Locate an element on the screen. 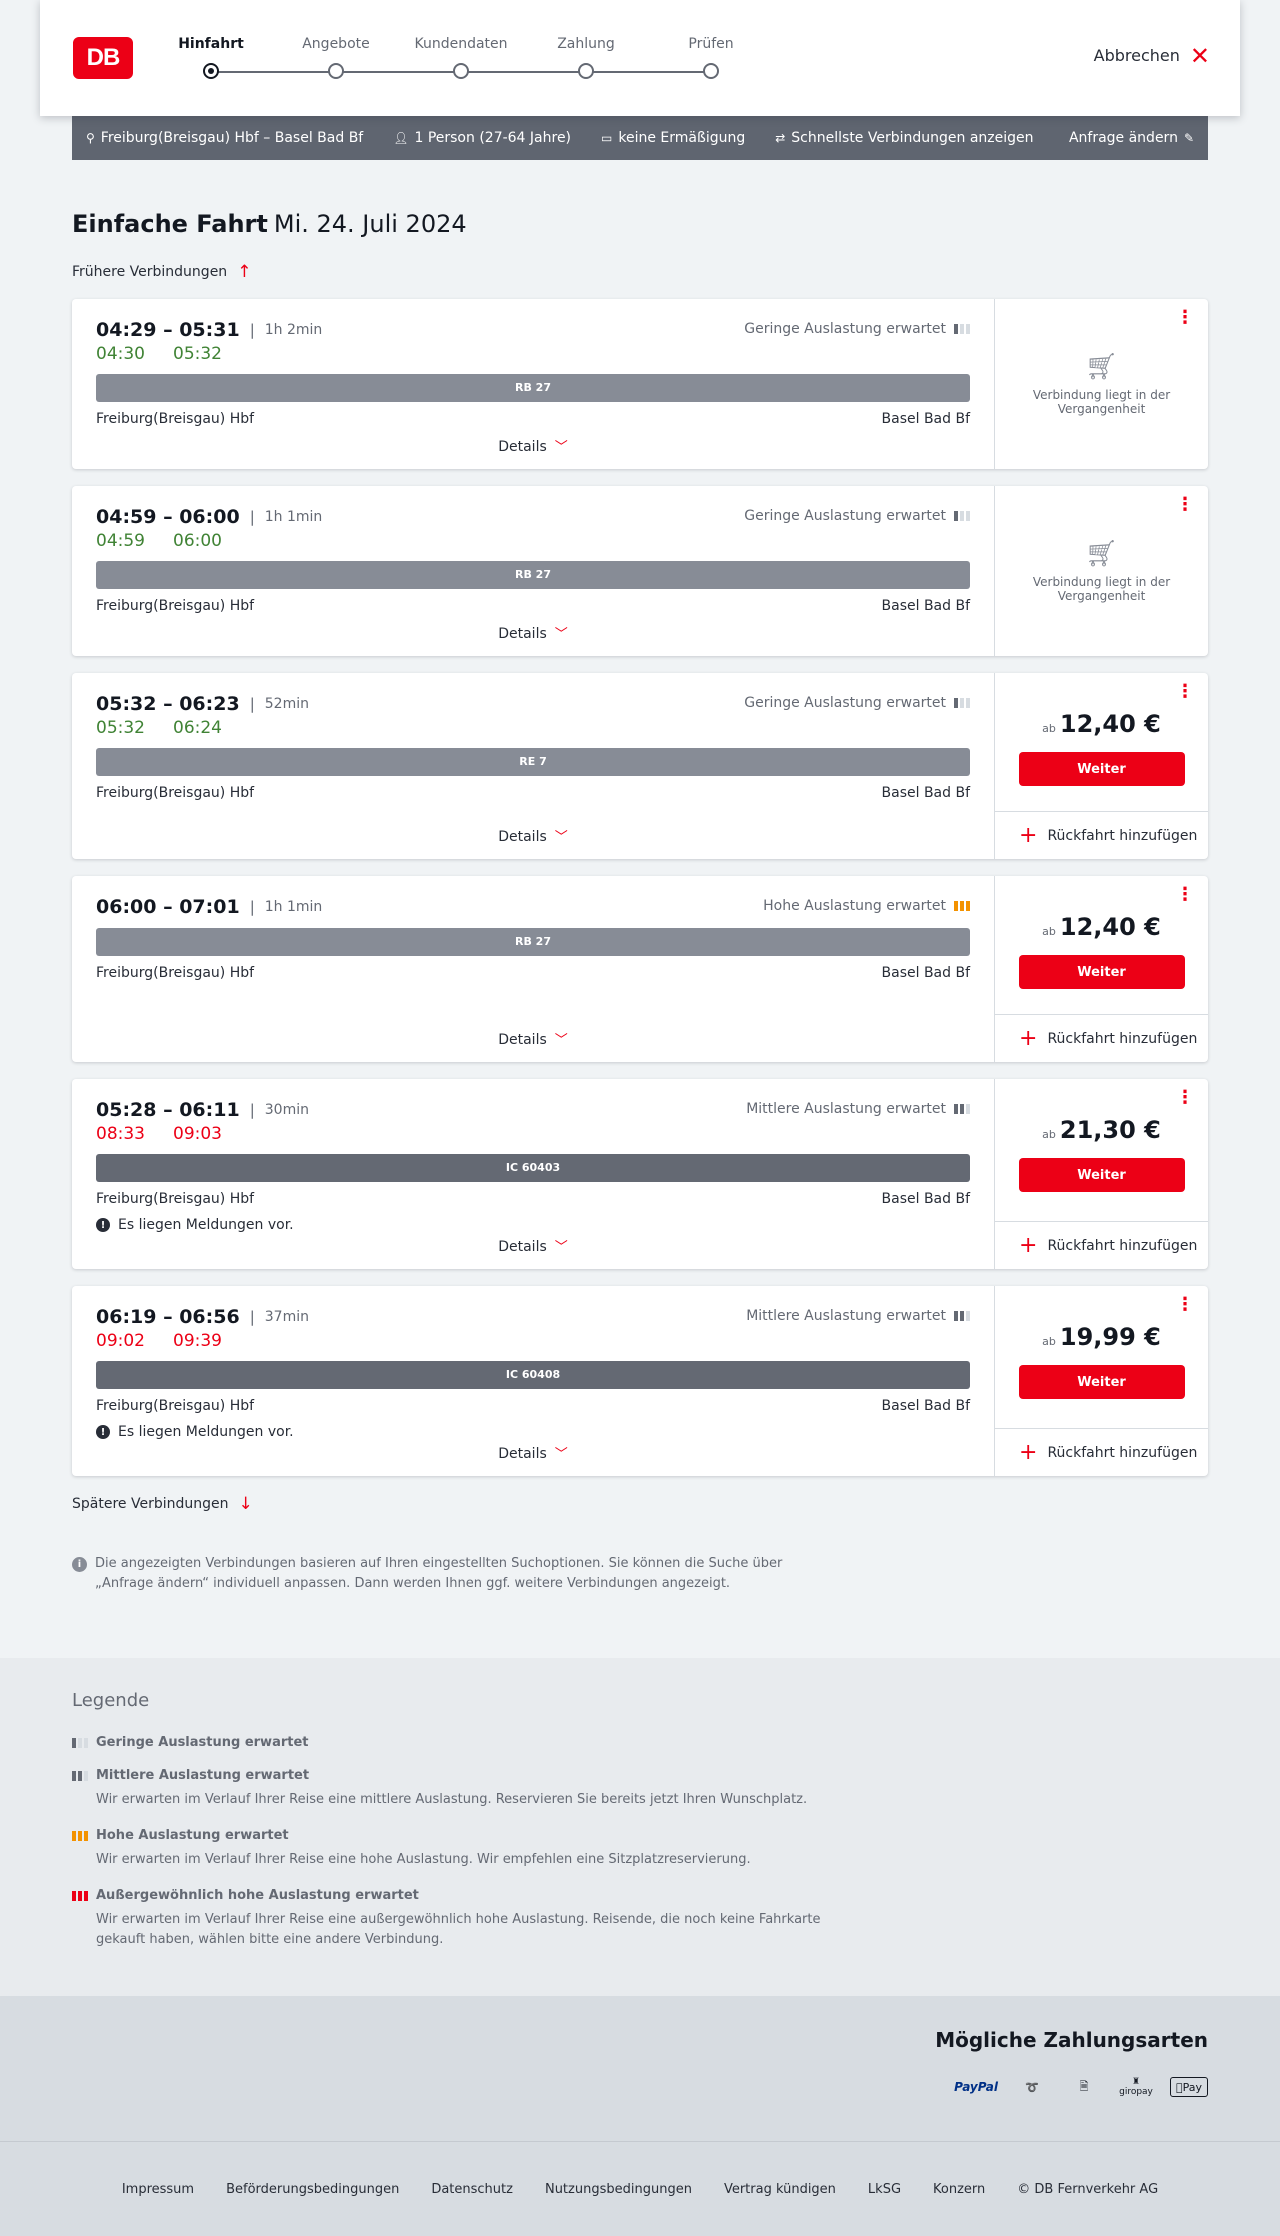 This screenshot has height=2236, width=1280. apple-pay-icon: Pay is located at coordinates (1189, 2087).